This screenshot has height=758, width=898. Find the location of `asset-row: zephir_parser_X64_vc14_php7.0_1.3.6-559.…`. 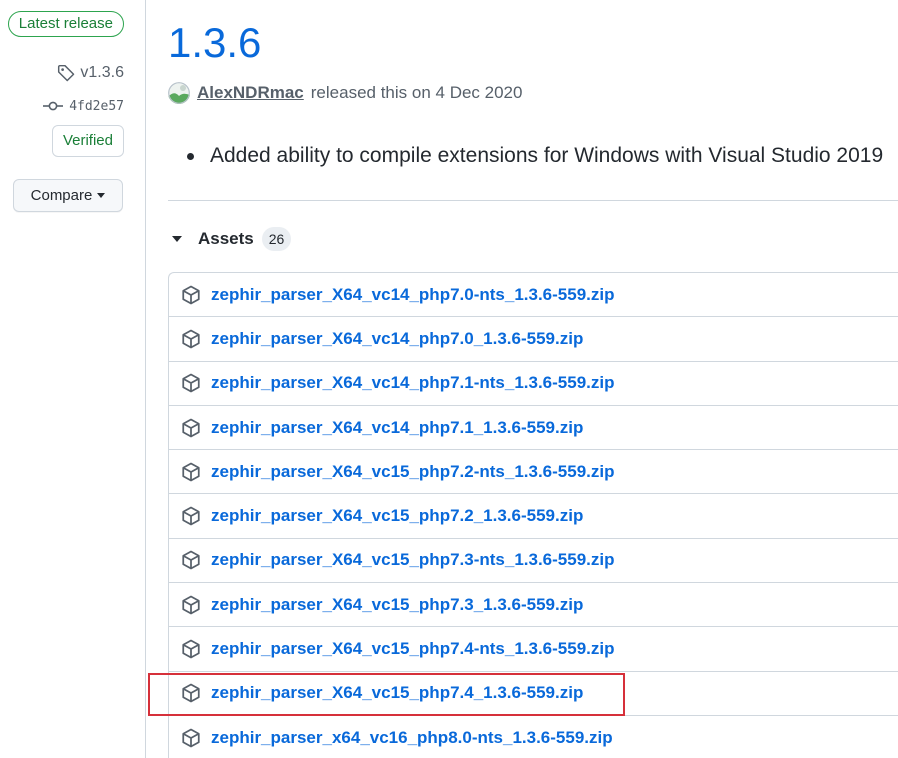

asset-row: zephir_parser_X64_vc14_php7.0_1.3.6-559.… is located at coordinates (533, 339).